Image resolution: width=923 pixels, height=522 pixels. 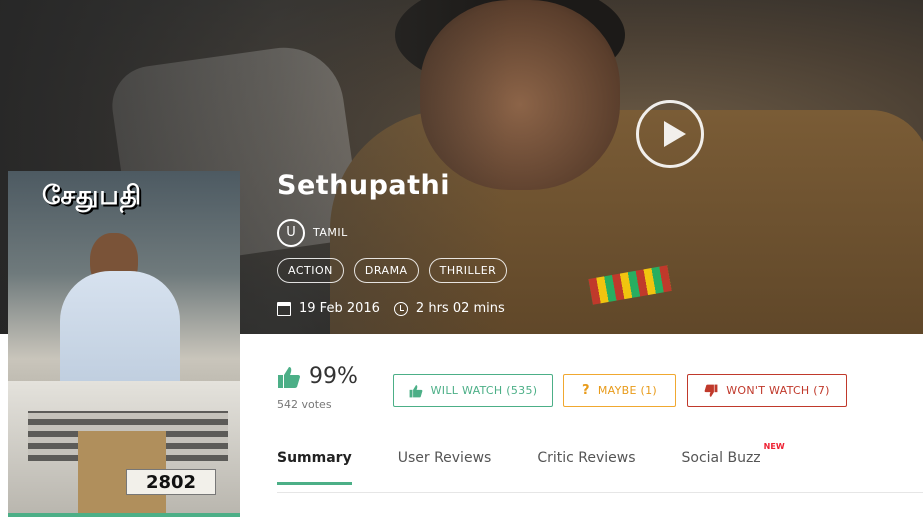 What do you see at coordinates (774, 446) in the screenshot?
I see `new-badge: NEW` at bounding box center [774, 446].